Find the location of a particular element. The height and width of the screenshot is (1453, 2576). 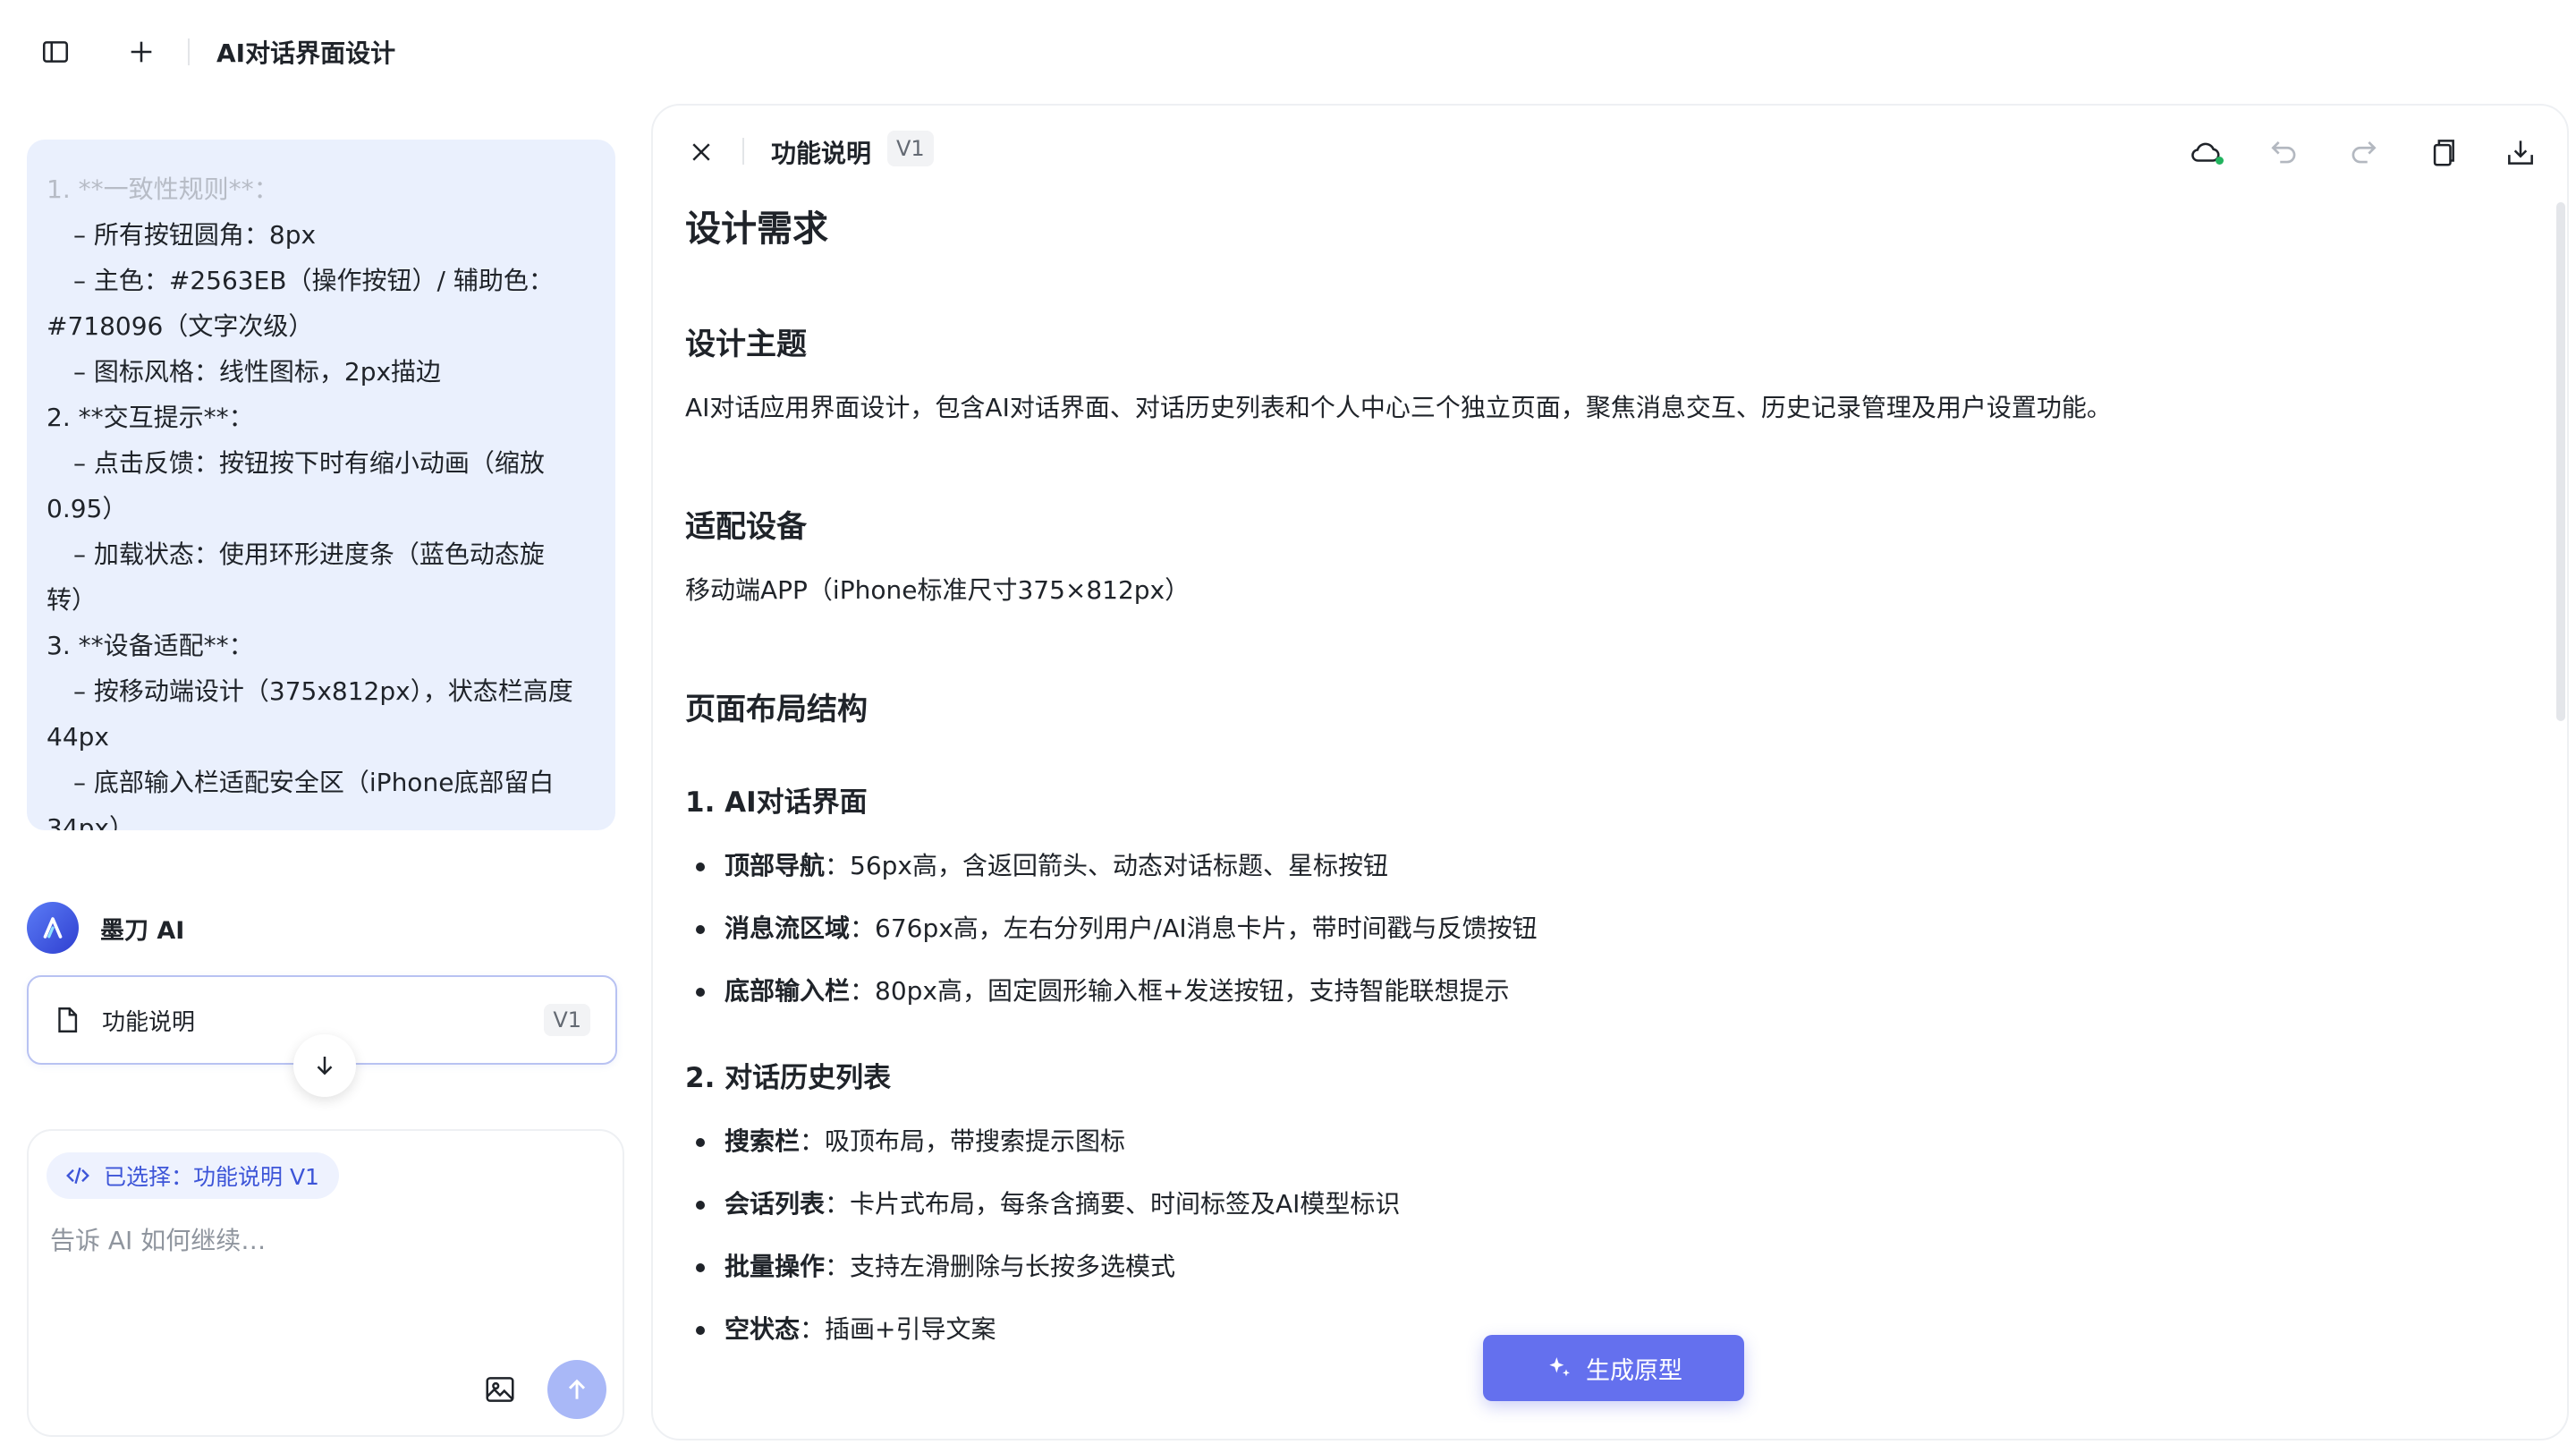

selected-context-label: 已选择：功能说明 V1 is located at coordinates (211, 1177).